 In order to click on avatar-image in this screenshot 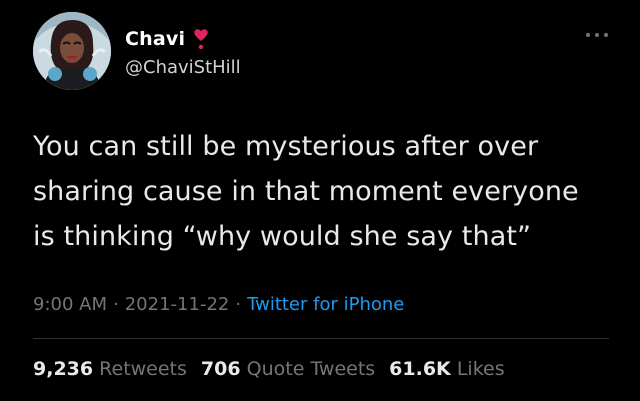, I will do `click(72, 51)`.